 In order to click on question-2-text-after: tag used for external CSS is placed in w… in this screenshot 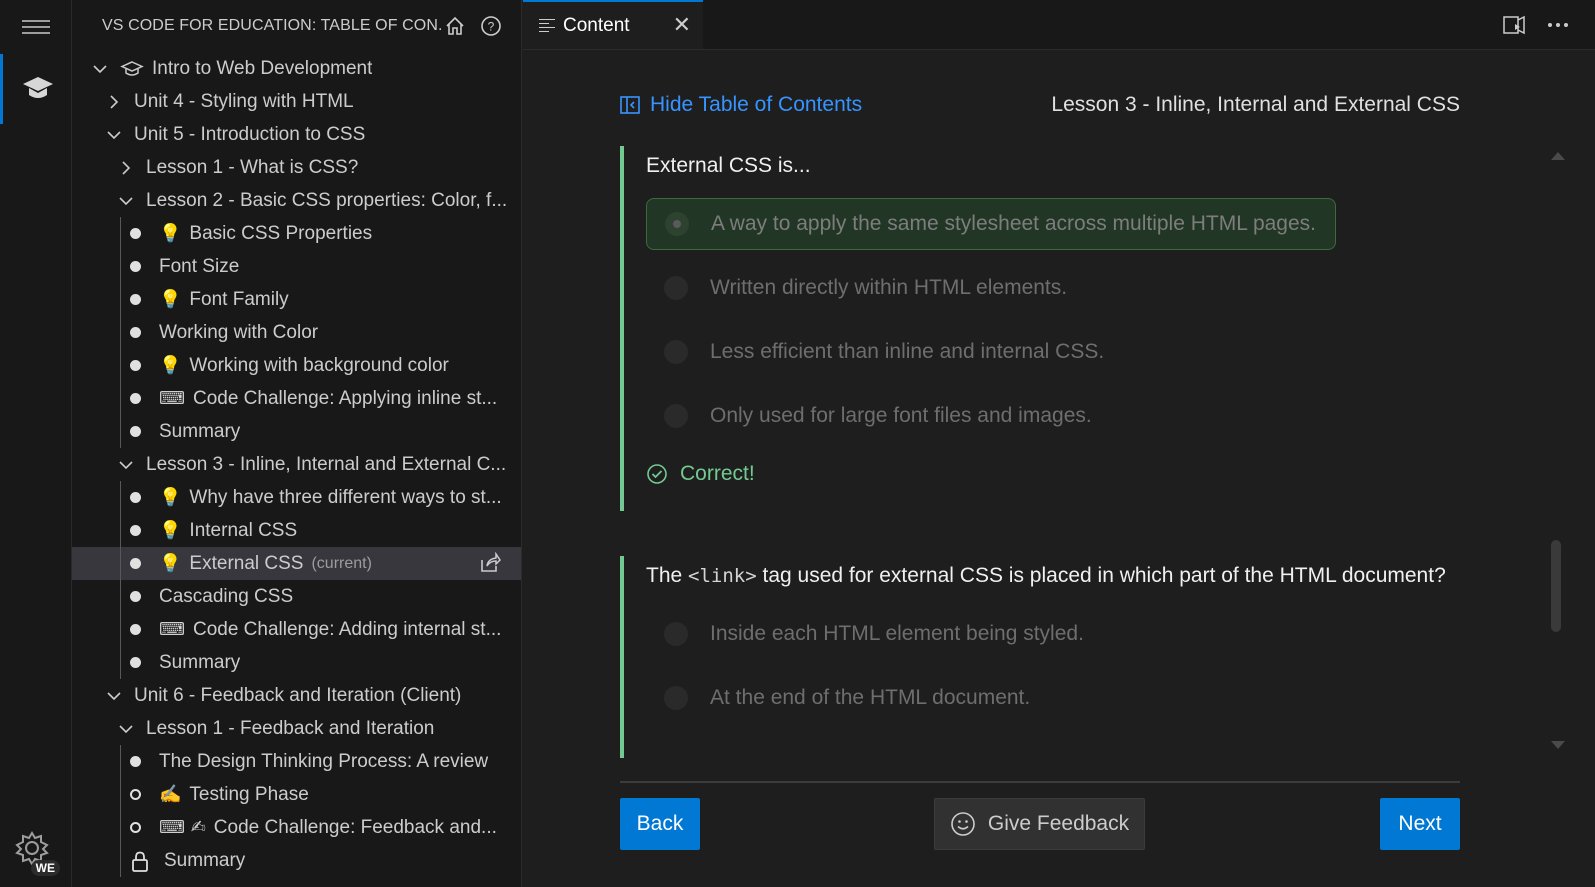, I will do `click(1101, 575)`.